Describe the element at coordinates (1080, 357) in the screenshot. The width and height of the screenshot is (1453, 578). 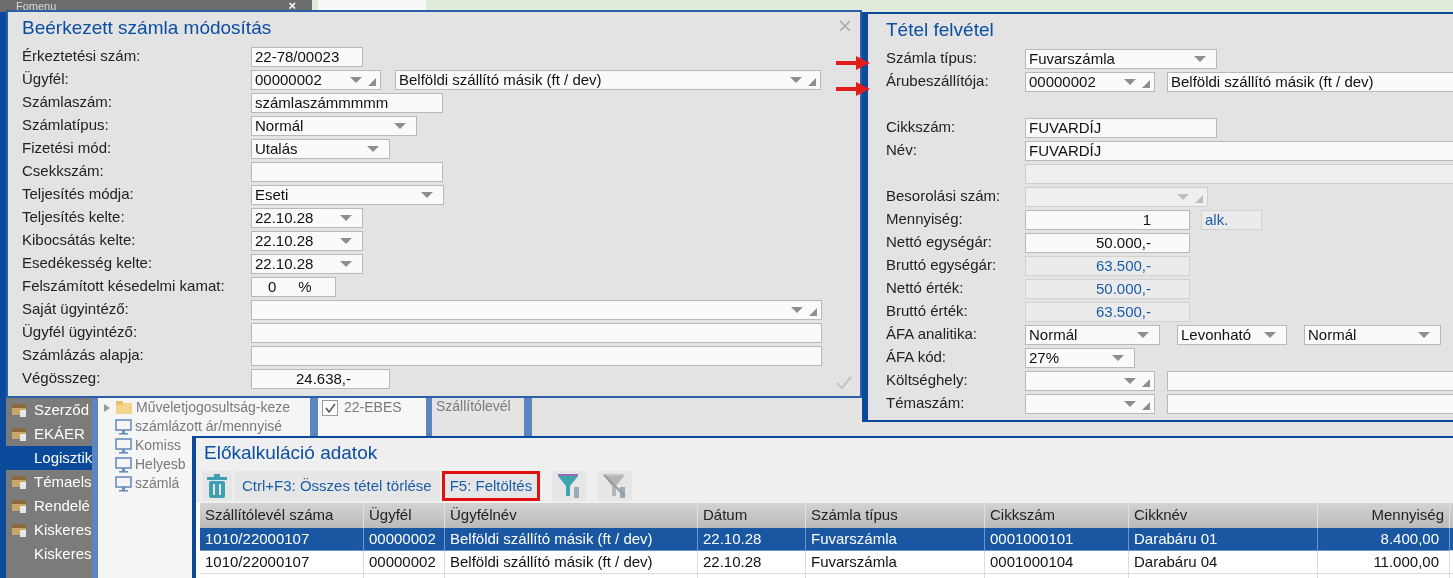
I see `dropdown: 27%` at that location.